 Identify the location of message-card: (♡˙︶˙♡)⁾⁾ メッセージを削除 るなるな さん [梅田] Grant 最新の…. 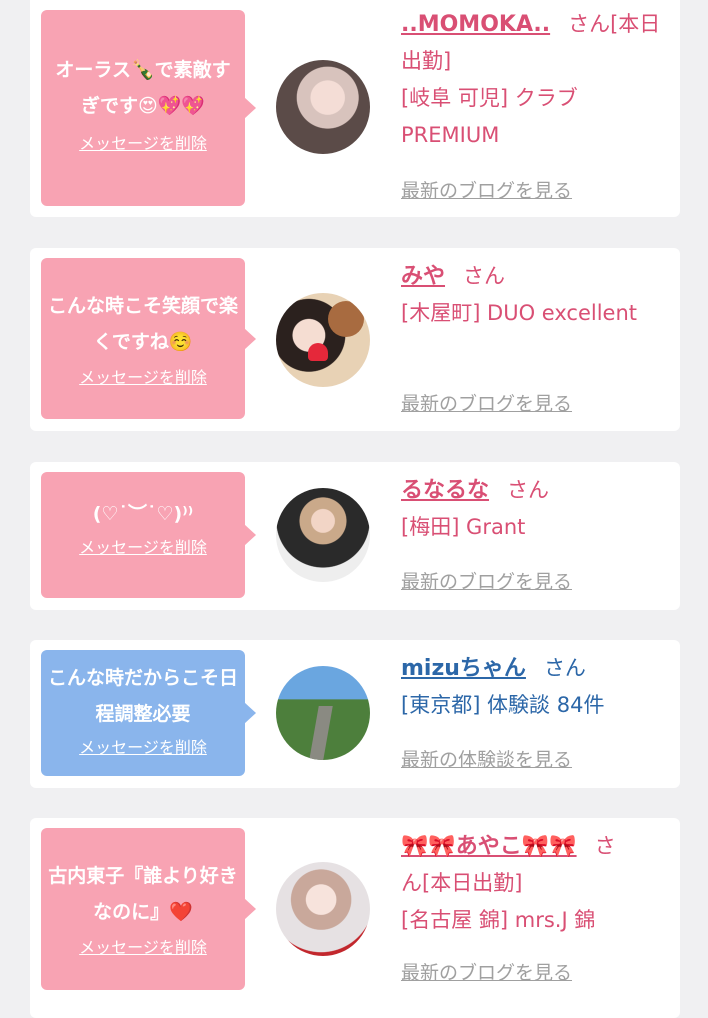
(355, 536).